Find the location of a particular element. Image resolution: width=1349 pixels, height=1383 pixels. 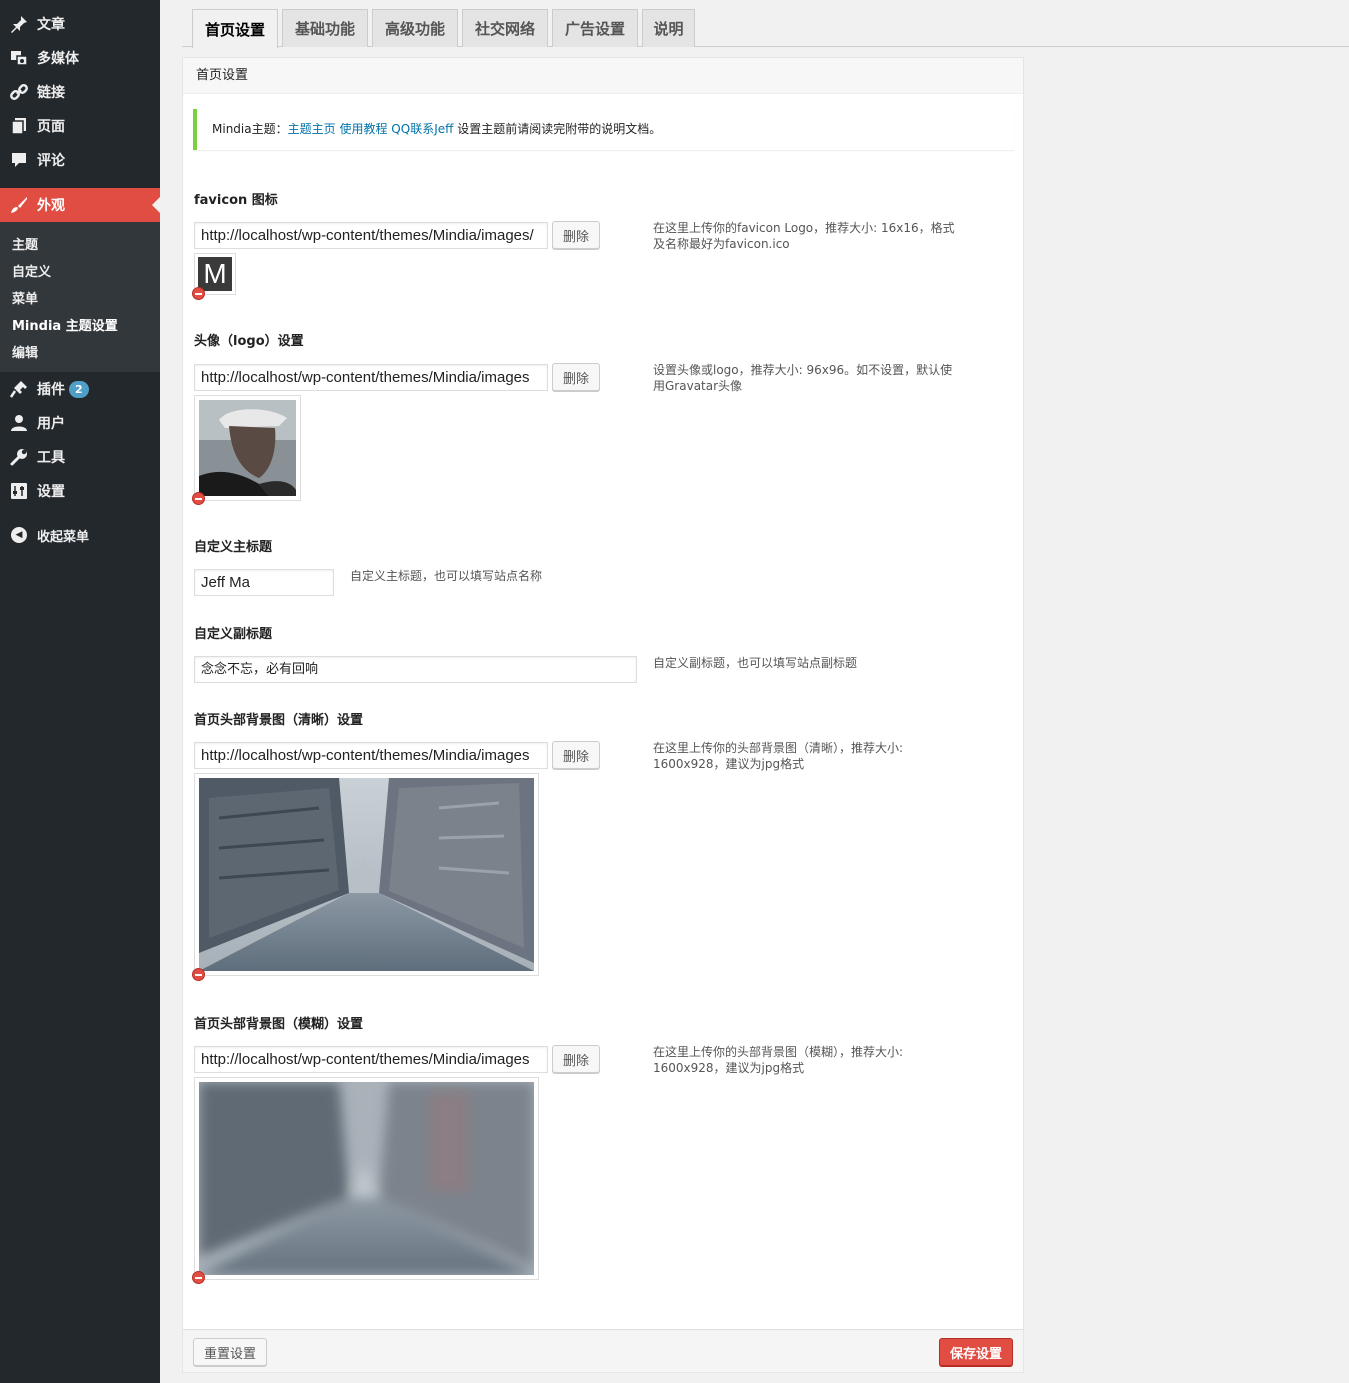

avatar-remove-icon is located at coordinates (198, 498).